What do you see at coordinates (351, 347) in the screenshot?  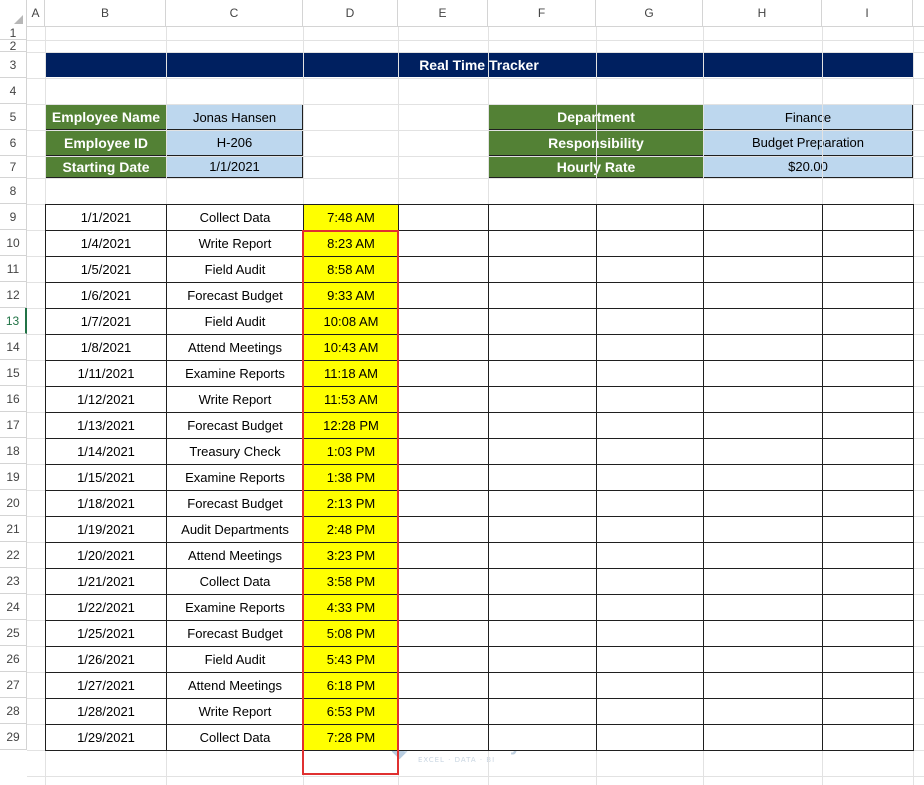 I see `table-cell-start: 10:43 AM` at bounding box center [351, 347].